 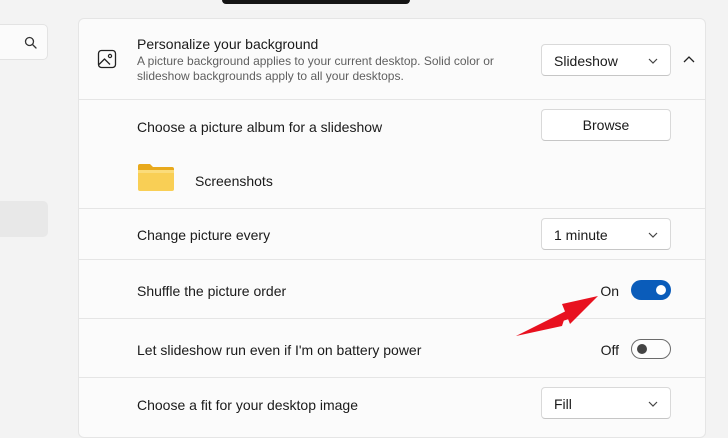 What do you see at coordinates (228, 44) in the screenshot?
I see `personalize-background-title: Personalize your background` at bounding box center [228, 44].